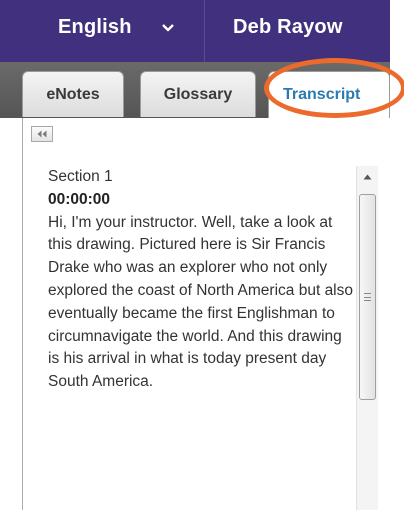  What do you see at coordinates (168, 28) in the screenshot?
I see `chevron-down-icon` at bounding box center [168, 28].